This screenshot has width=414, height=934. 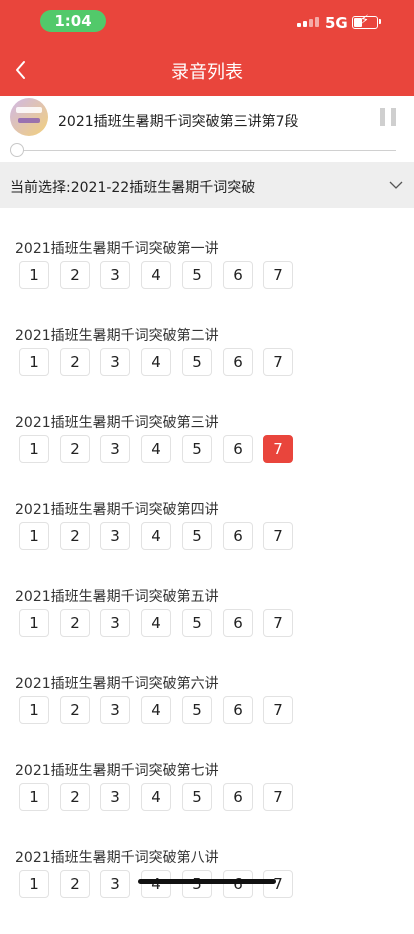 I want to click on lecture-title: 2021插班生暑期千词突破第四讲, so click(x=117, y=510).